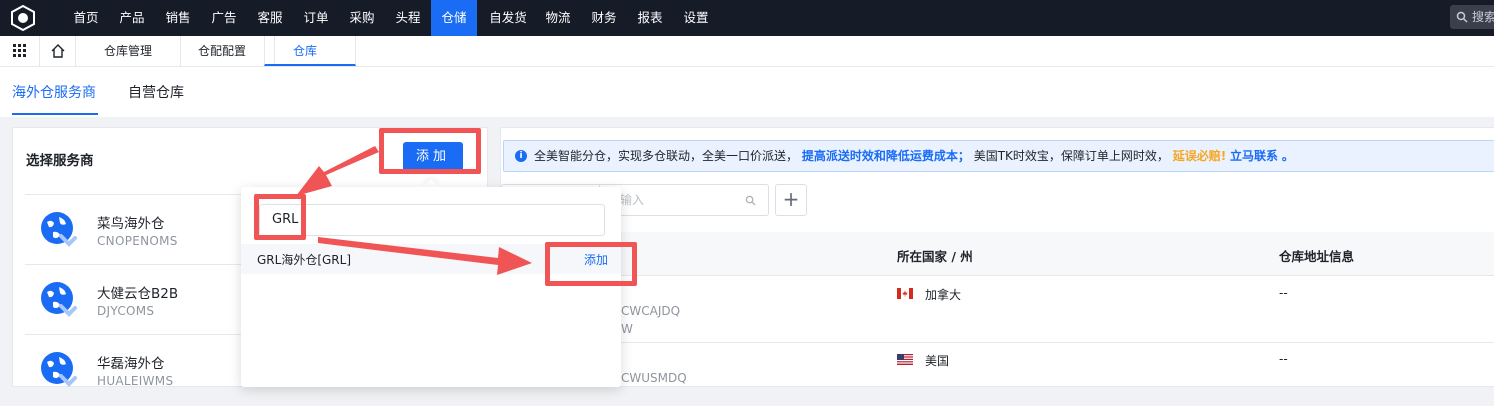 This screenshot has width=1494, height=406. What do you see at coordinates (425, 256) in the screenshot?
I see `annotation-arrow-to-add-link` at bounding box center [425, 256].